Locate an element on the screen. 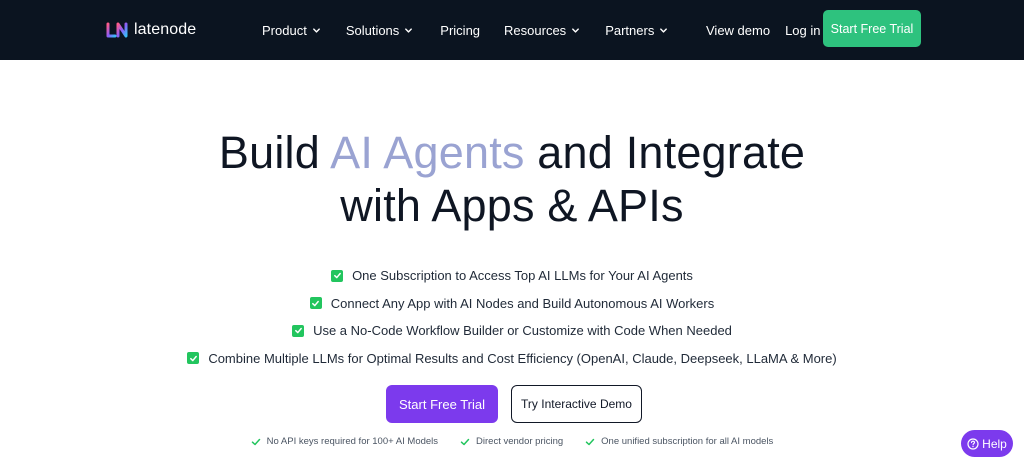  nav-item-product: Product is located at coordinates (291, 30).